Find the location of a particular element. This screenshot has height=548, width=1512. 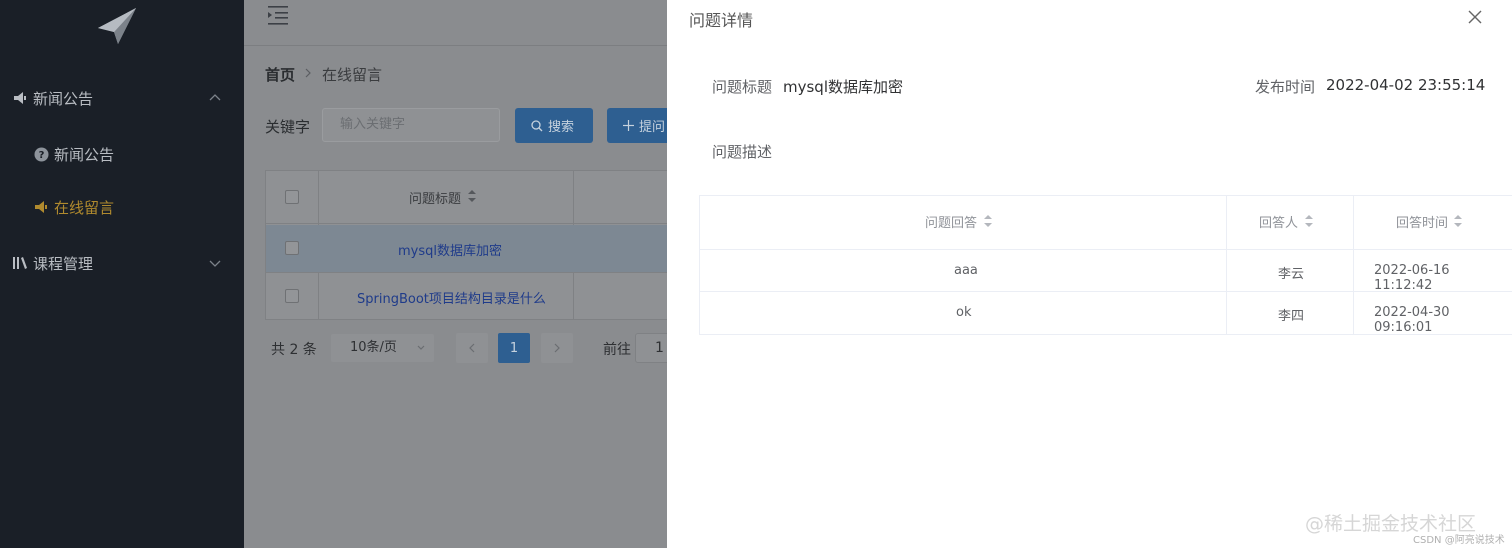

column-header-answerer: 回答人 is located at coordinates (1278, 221).